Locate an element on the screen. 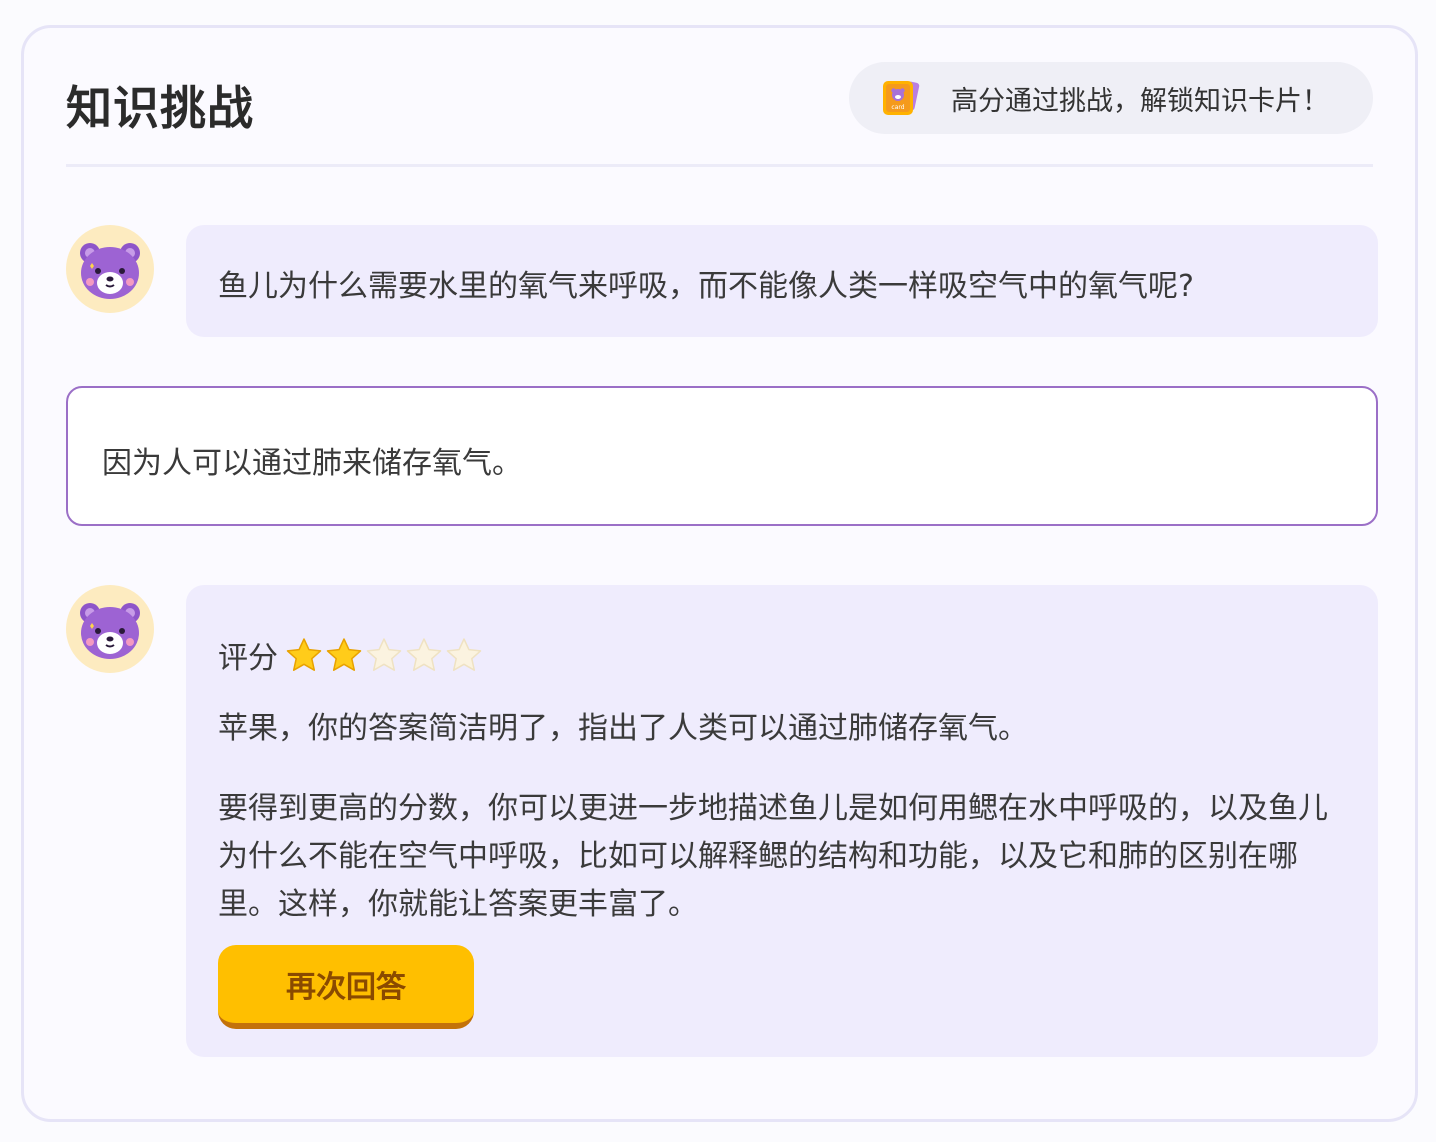  score-row: 评分 is located at coordinates (351, 655).